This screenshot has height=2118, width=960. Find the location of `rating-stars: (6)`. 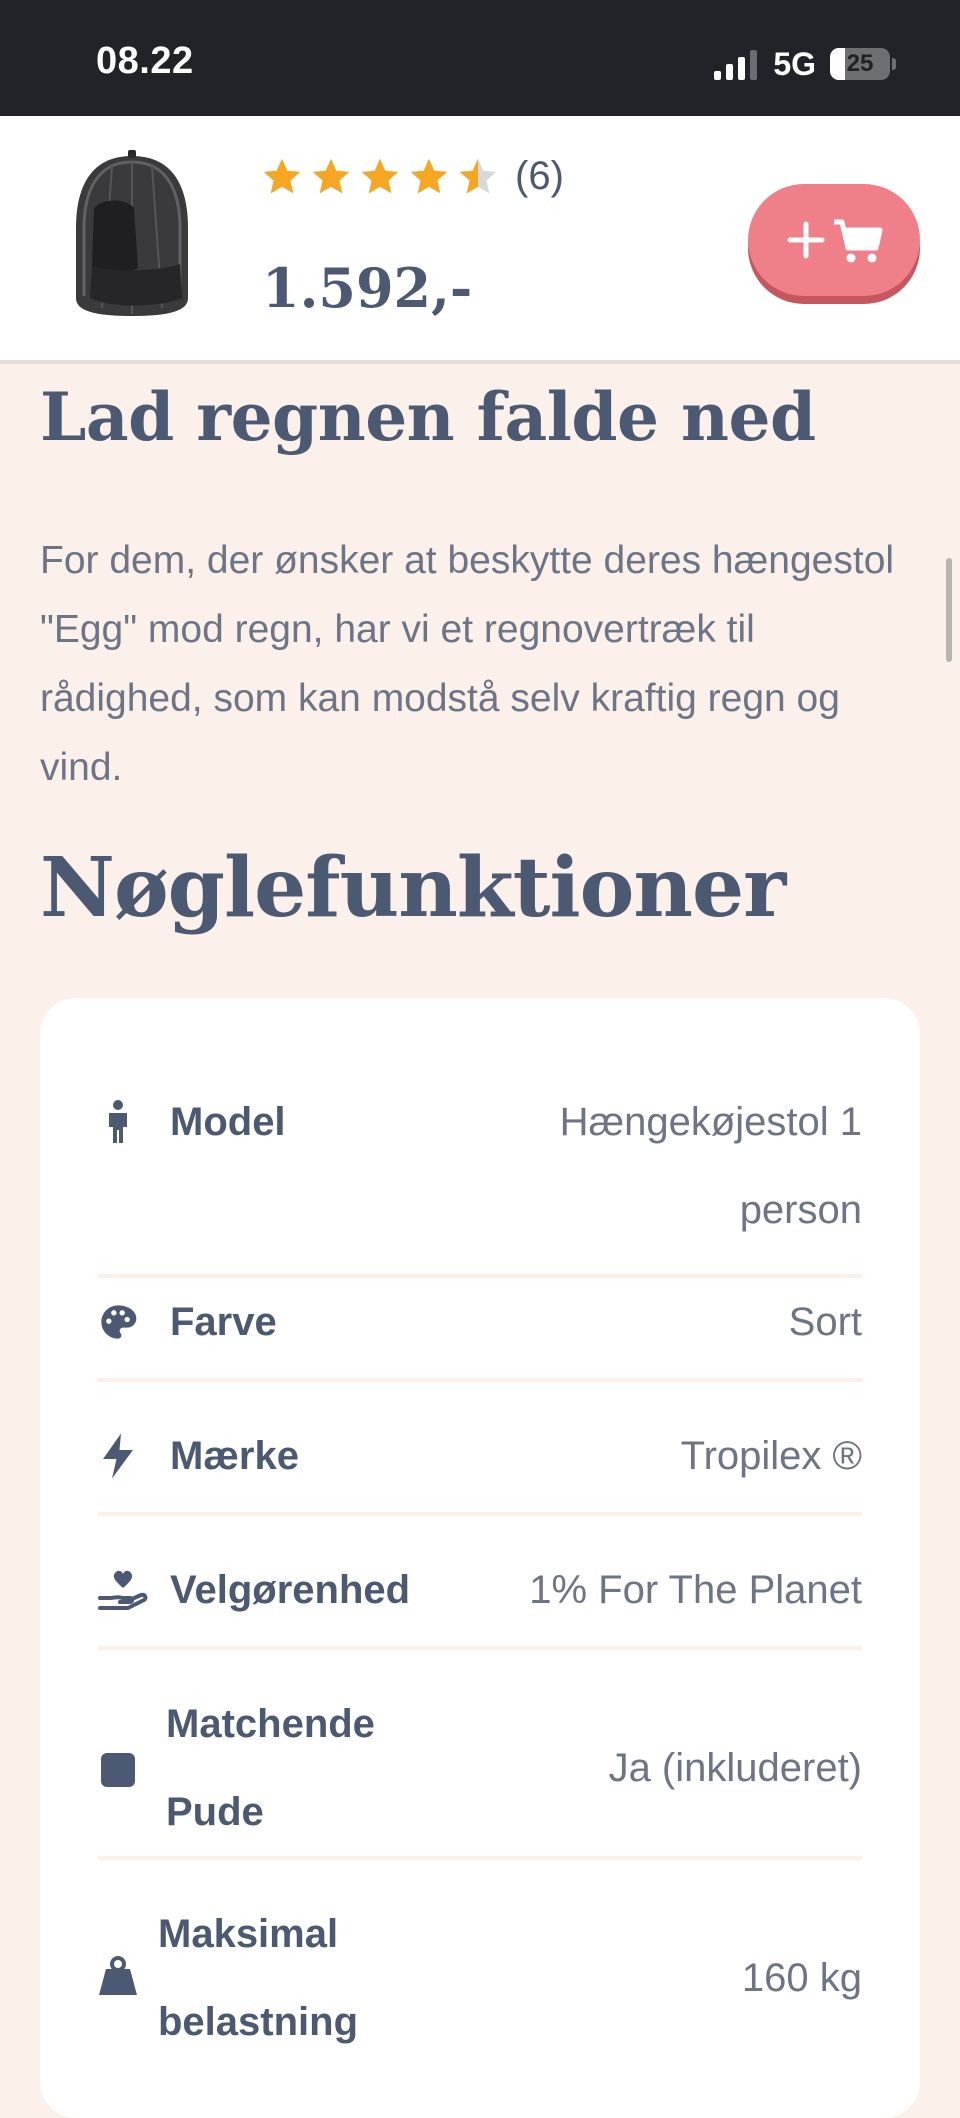

rating-stars: (6) is located at coordinates (412, 176).